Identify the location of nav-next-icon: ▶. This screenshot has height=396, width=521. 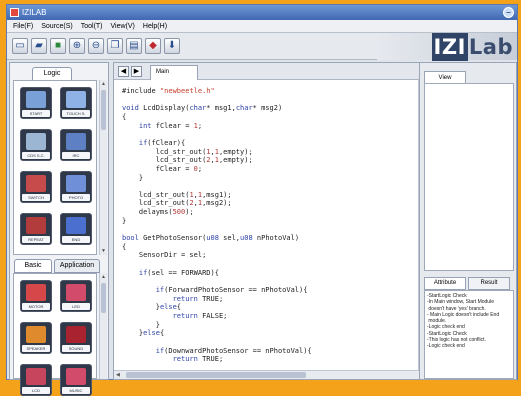
(136, 71).